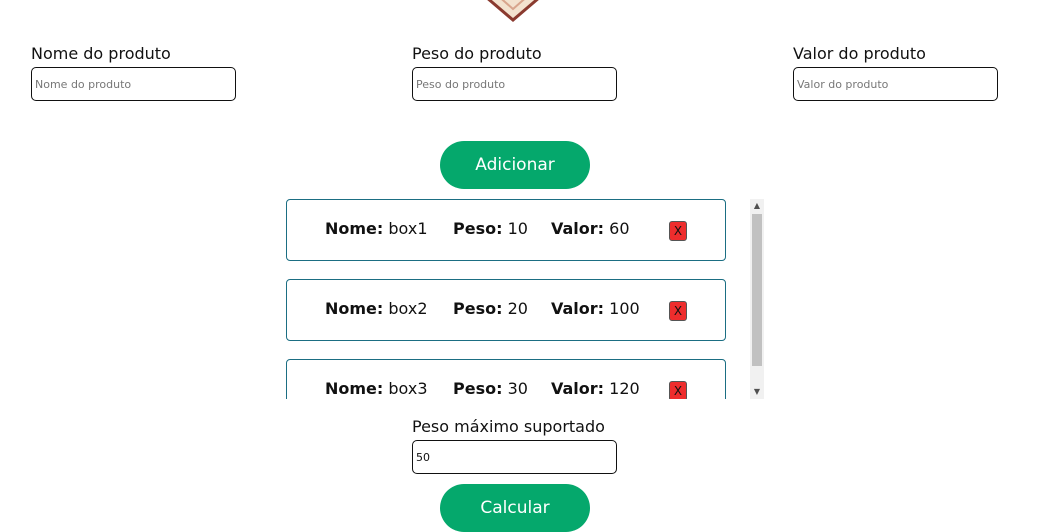  What do you see at coordinates (513, 11) in the screenshot?
I see `logo` at bounding box center [513, 11].